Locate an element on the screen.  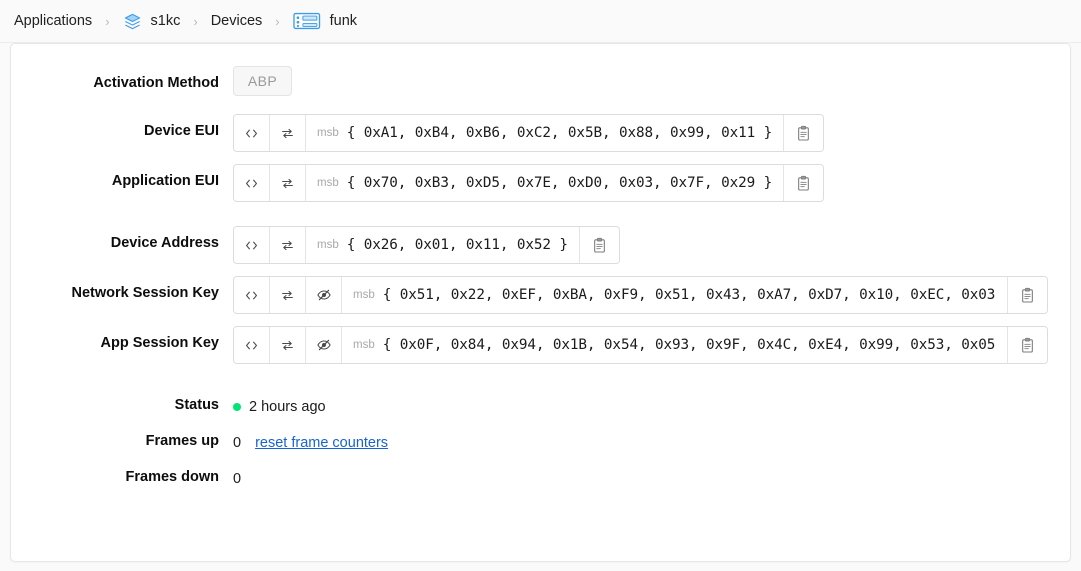
device-board-icon is located at coordinates (306, 21).